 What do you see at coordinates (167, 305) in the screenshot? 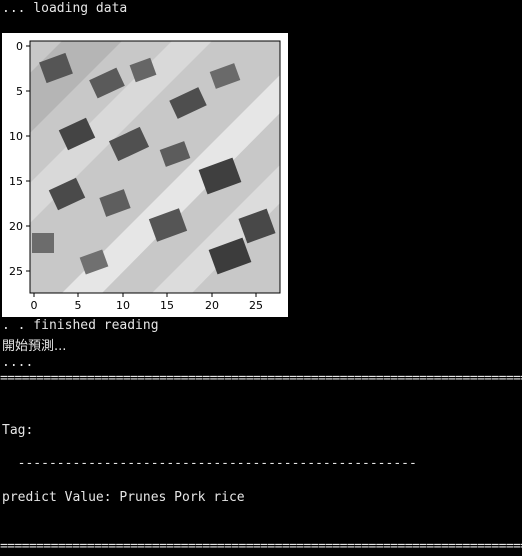
I see `x-tick-label: 15` at bounding box center [167, 305].